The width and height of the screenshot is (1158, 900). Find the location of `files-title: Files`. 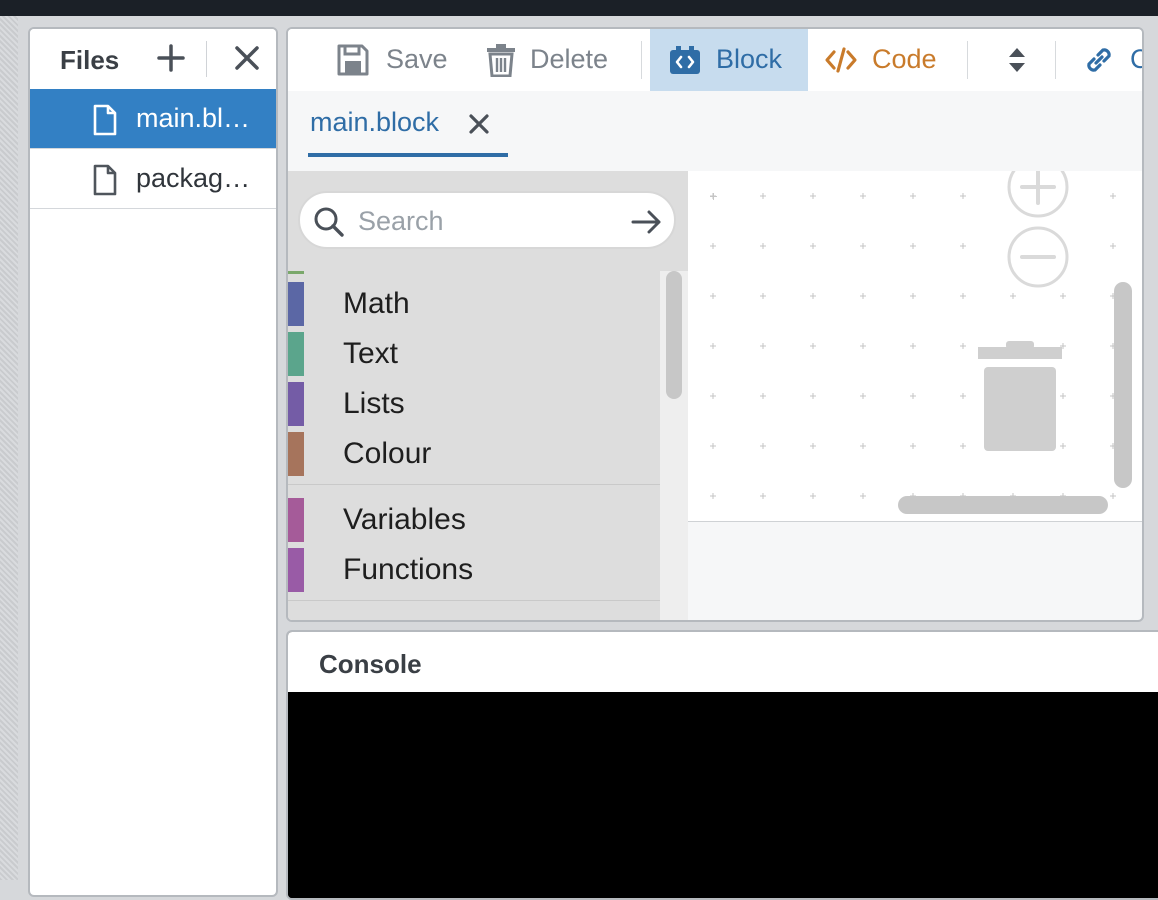

files-title: Files is located at coordinates (90, 60).